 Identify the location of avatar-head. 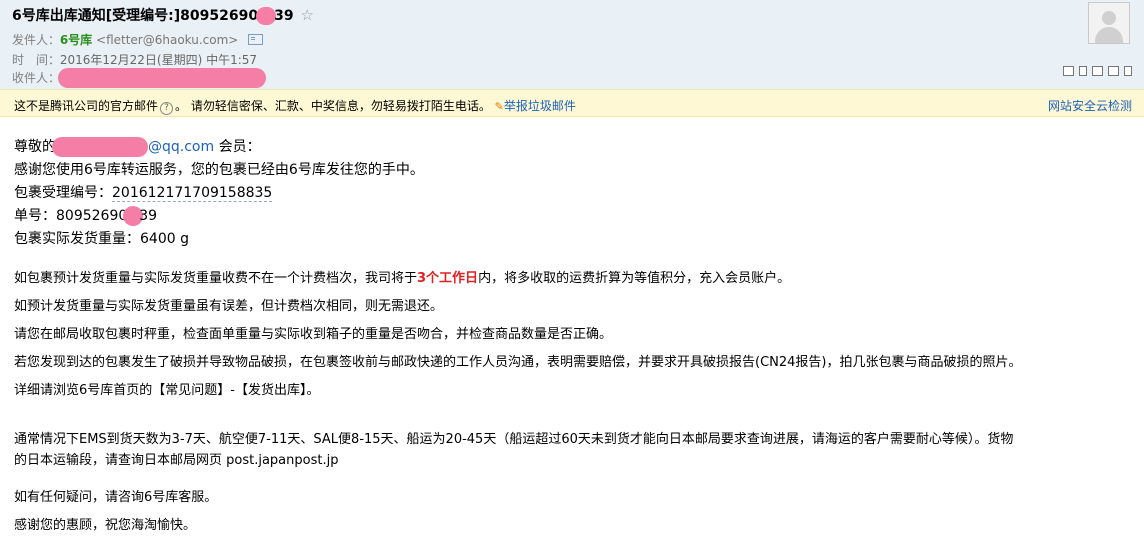
(1109, 18).